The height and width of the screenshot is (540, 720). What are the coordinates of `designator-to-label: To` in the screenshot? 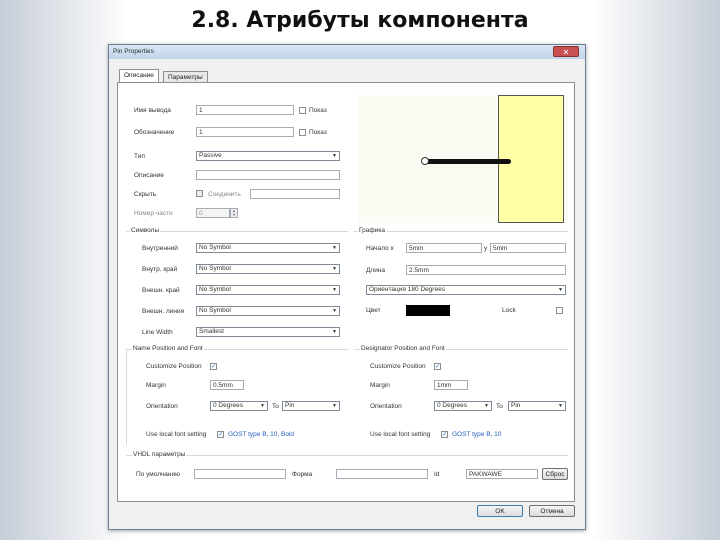 It's located at (499, 406).